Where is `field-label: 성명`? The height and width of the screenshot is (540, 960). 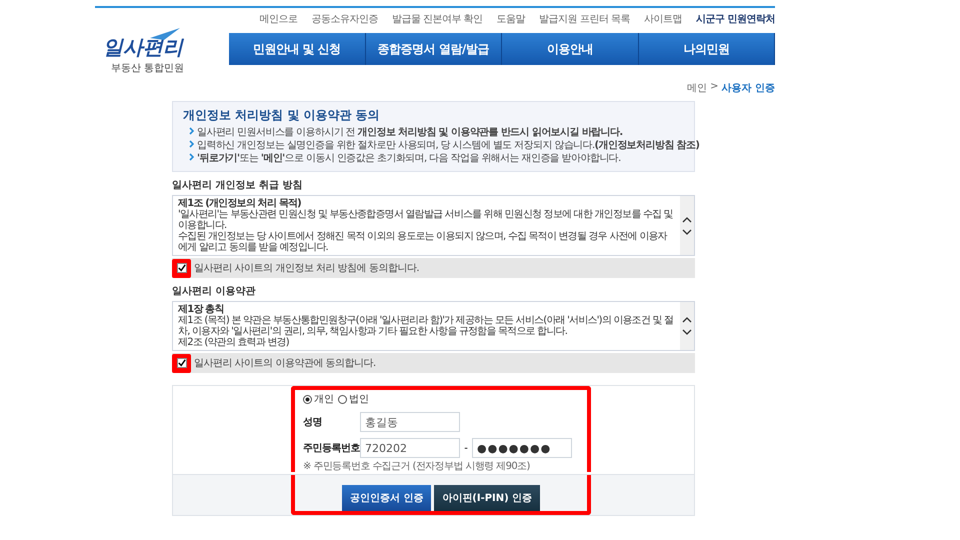
field-label: 성명 is located at coordinates (313, 422).